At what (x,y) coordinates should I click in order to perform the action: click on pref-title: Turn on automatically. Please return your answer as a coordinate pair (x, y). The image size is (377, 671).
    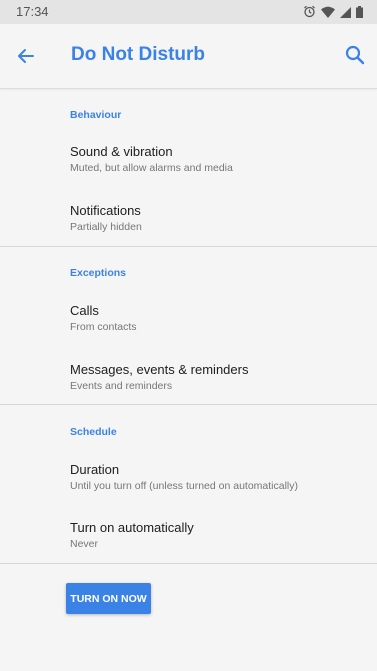
    Looking at the image, I should click on (132, 527).